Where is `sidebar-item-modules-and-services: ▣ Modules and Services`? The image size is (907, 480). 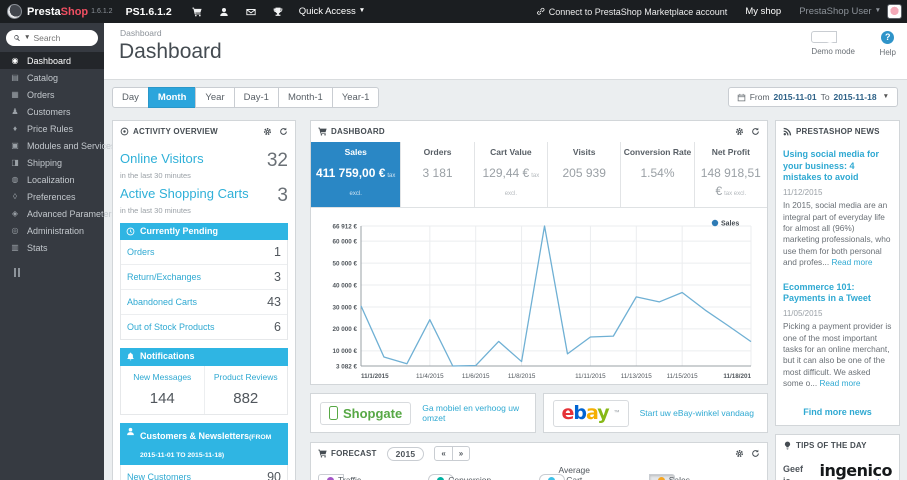 sidebar-item-modules-and-services: ▣ Modules and Services is located at coordinates (57, 145).